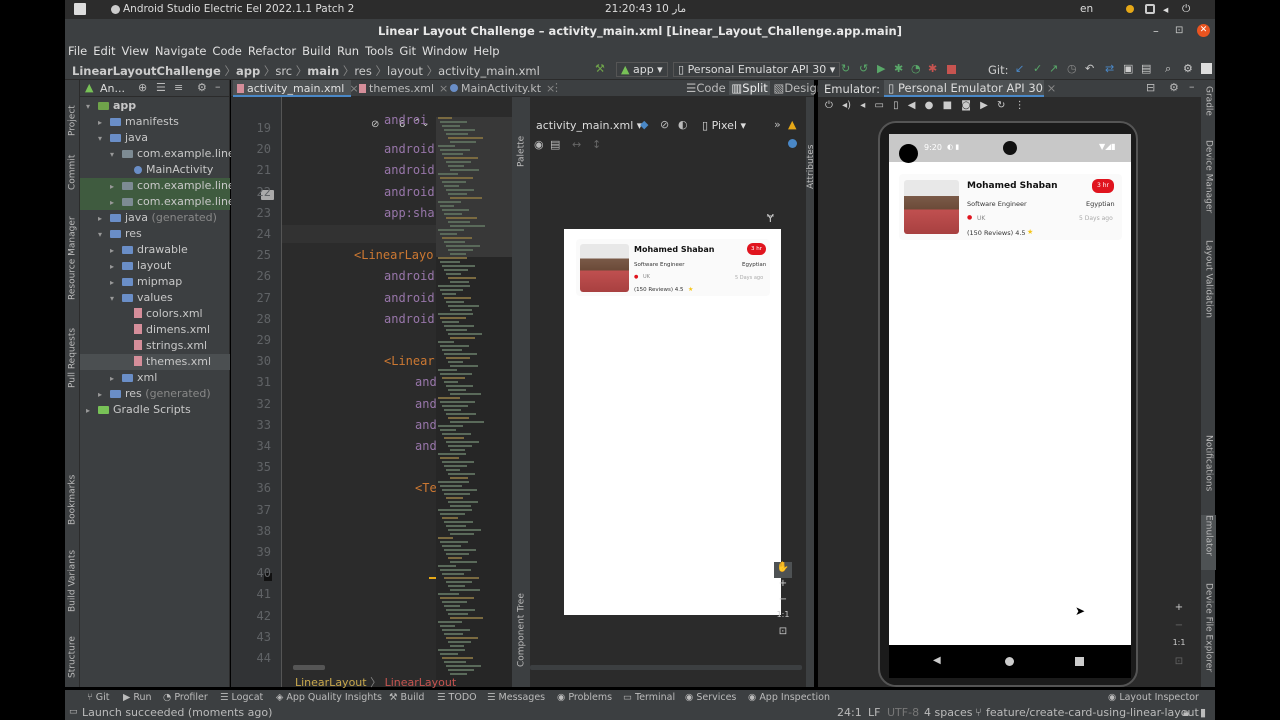 This screenshot has height=720, width=1280. What do you see at coordinates (724, 125) in the screenshot?
I see `device-preview-select: ▯ Pixel ▾` at bounding box center [724, 125].